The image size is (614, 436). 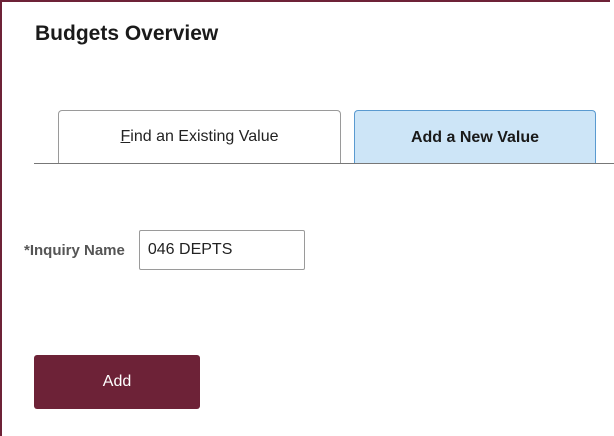 I want to click on tab-add-new-value: Add a New Value, so click(x=475, y=137).